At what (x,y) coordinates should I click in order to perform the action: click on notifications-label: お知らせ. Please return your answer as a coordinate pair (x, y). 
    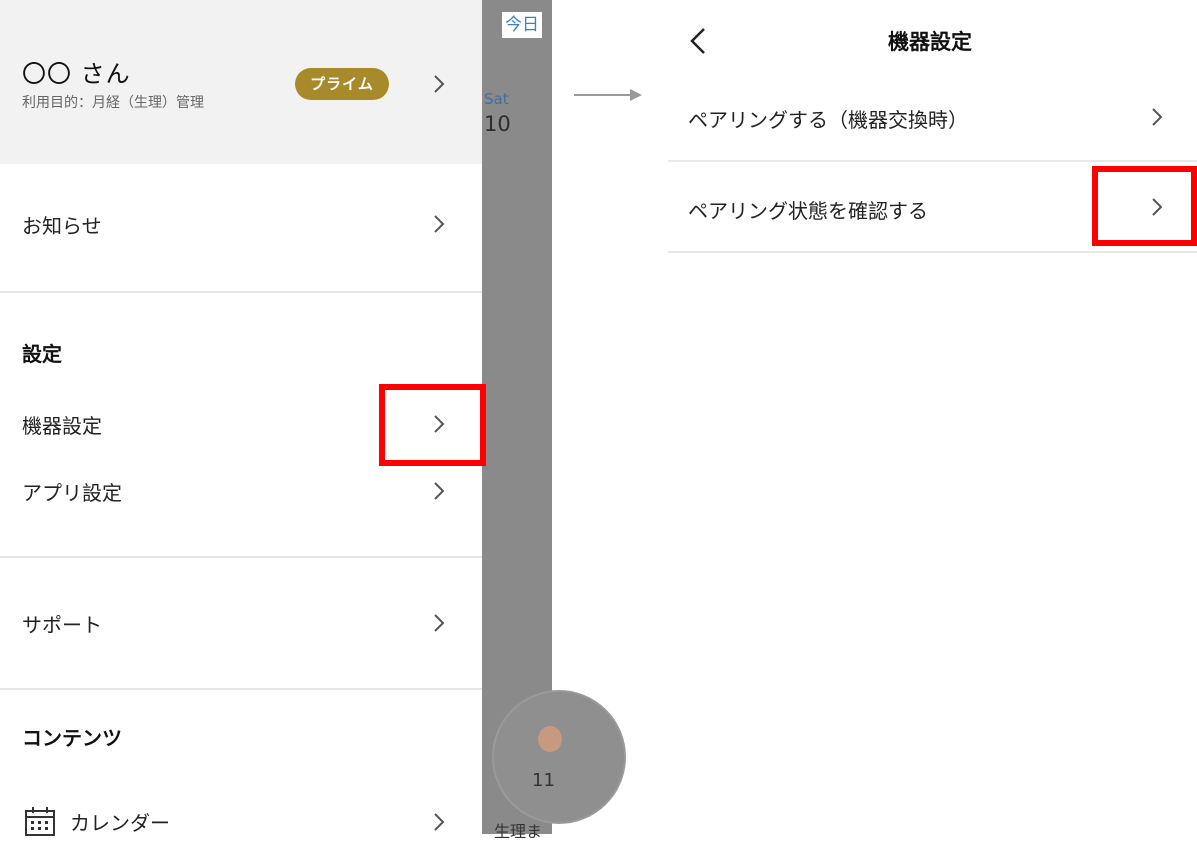
    Looking at the image, I should click on (62, 226).